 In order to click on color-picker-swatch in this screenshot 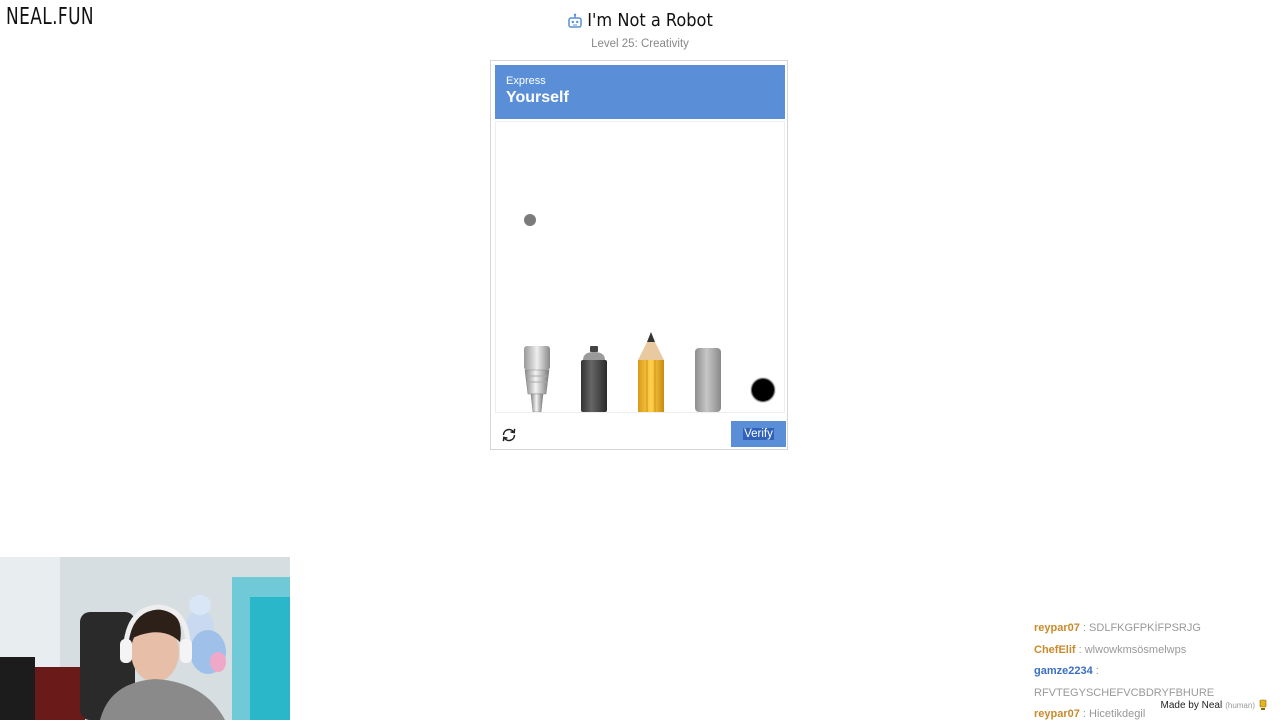, I will do `click(763, 390)`.